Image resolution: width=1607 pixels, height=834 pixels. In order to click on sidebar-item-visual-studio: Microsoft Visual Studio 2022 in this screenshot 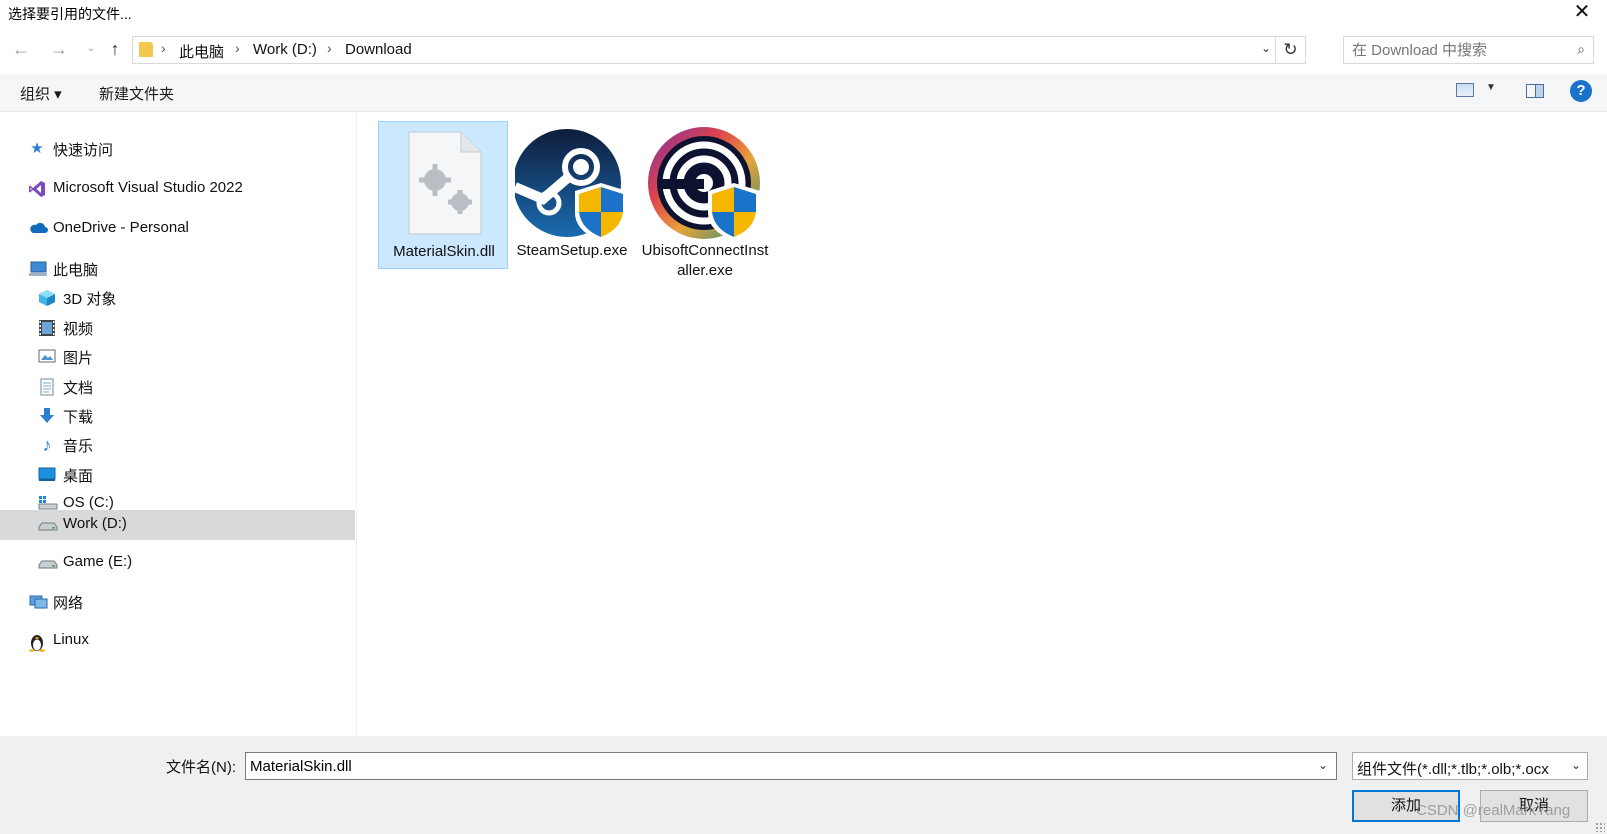, I will do `click(177, 189)`.